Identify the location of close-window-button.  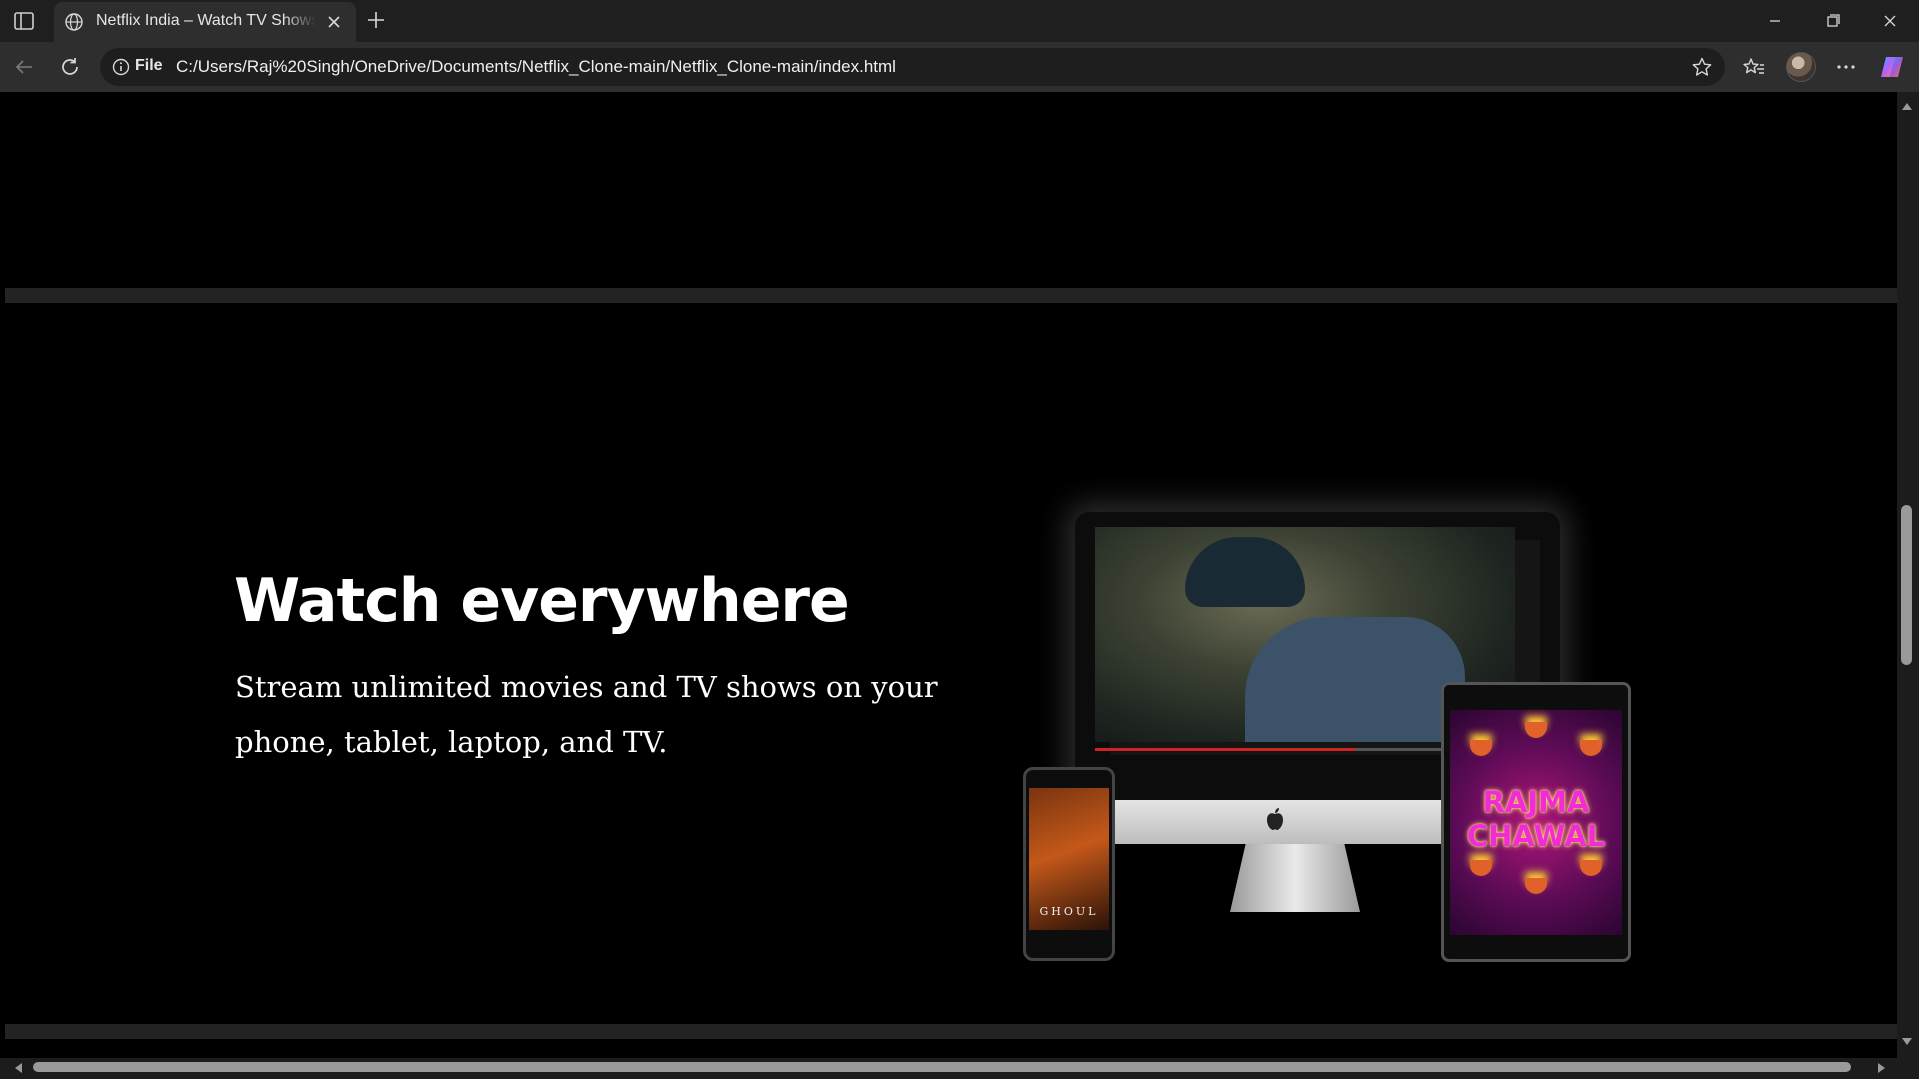
(1890, 21).